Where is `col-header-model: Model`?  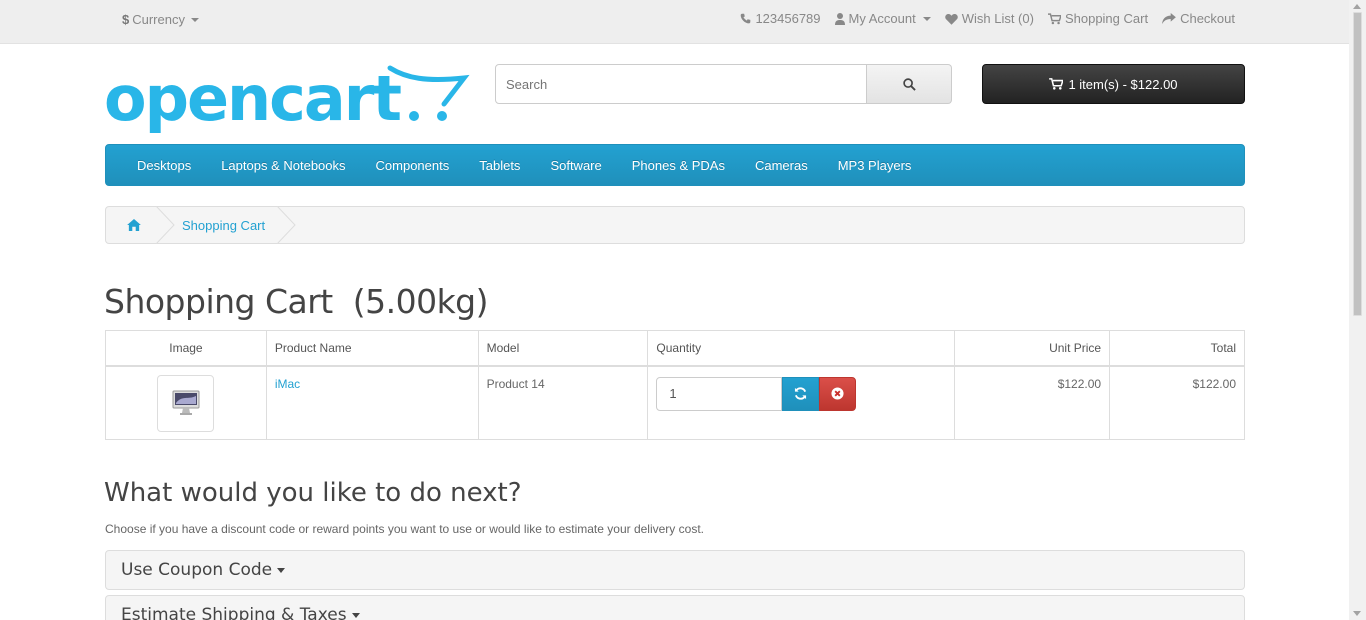 col-header-model: Model is located at coordinates (563, 348).